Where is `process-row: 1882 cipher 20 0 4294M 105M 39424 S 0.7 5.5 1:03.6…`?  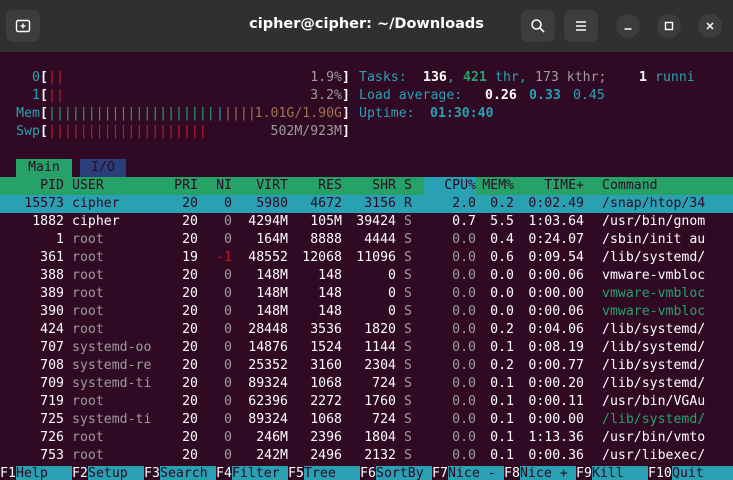 process-row: 1882 cipher 20 0 4294M 105M 39424 S 0.7 5.5 1:03.6… is located at coordinates (366, 222).